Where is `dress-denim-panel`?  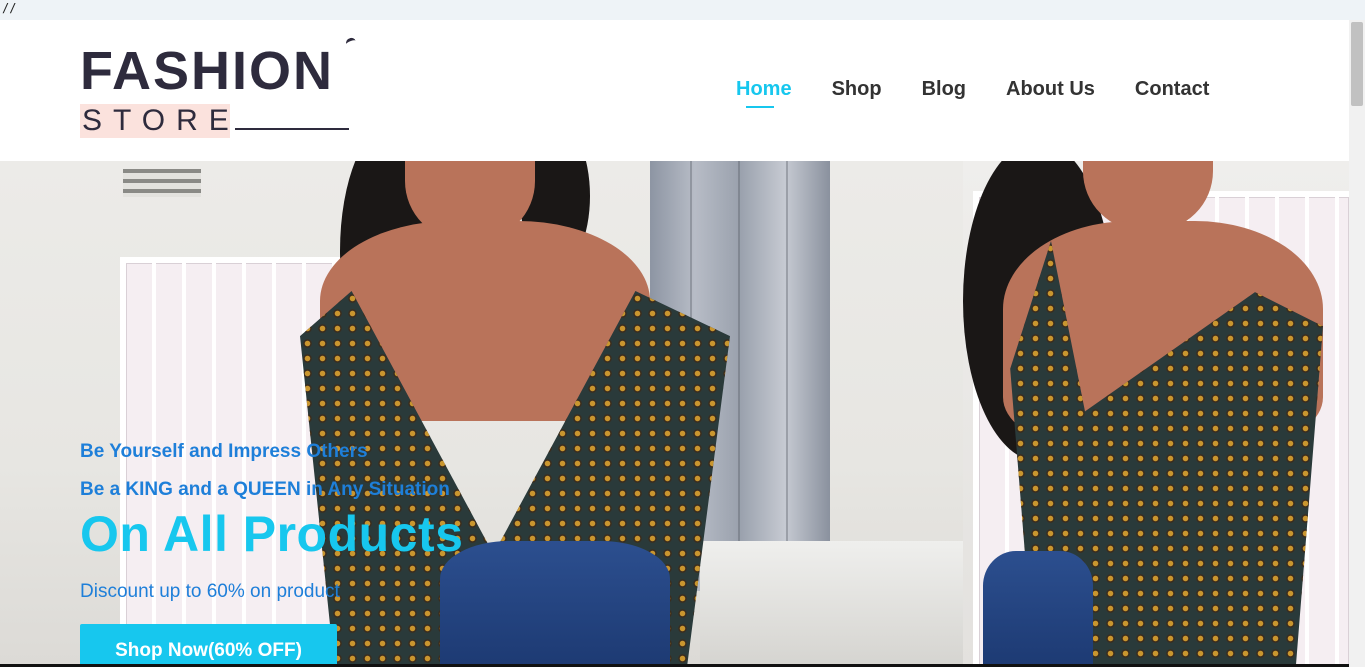 dress-denim-panel is located at coordinates (555, 604).